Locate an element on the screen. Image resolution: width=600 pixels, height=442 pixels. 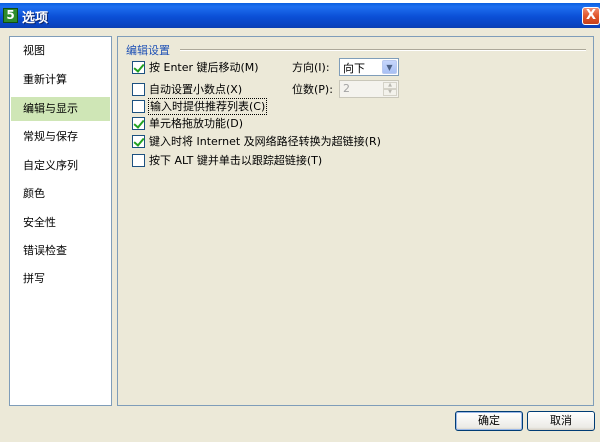
section-divider is located at coordinates (383, 50).